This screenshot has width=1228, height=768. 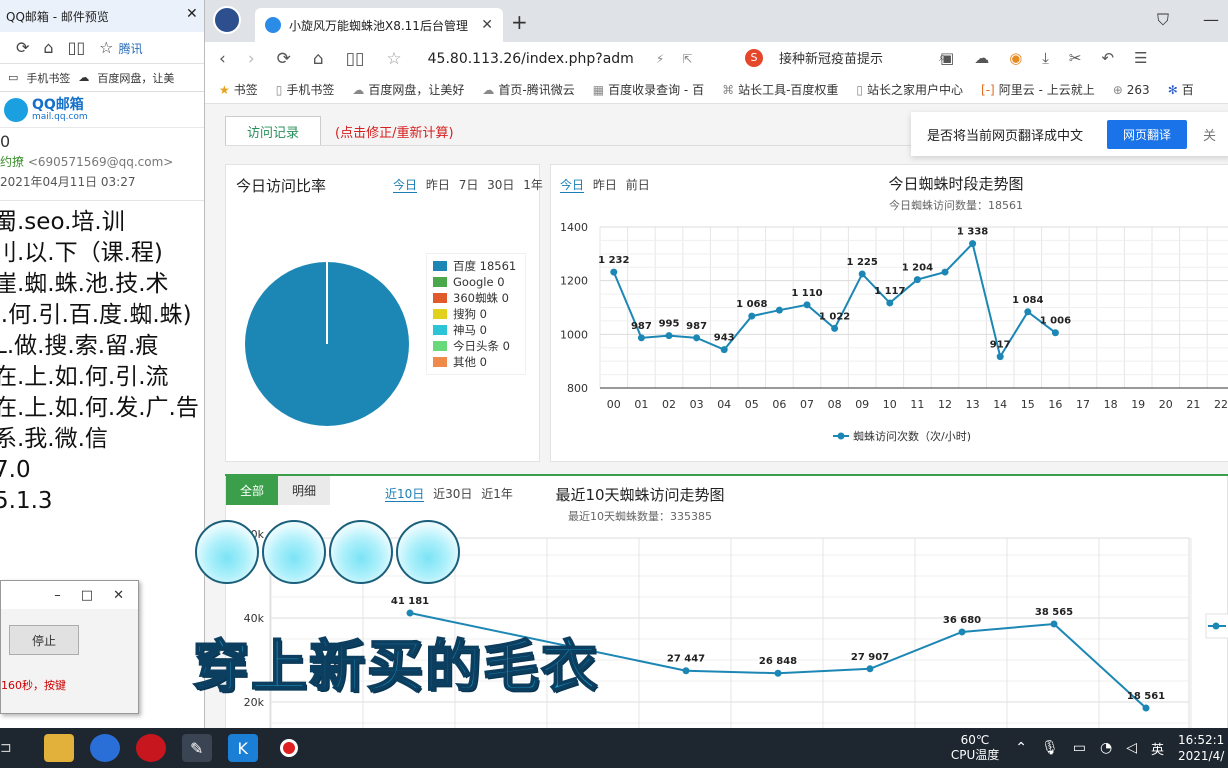 What do you see at coordinates (1027, 300) in the screenshot?
I see `data-label: 1 084` at bounding box center [1027, 300].